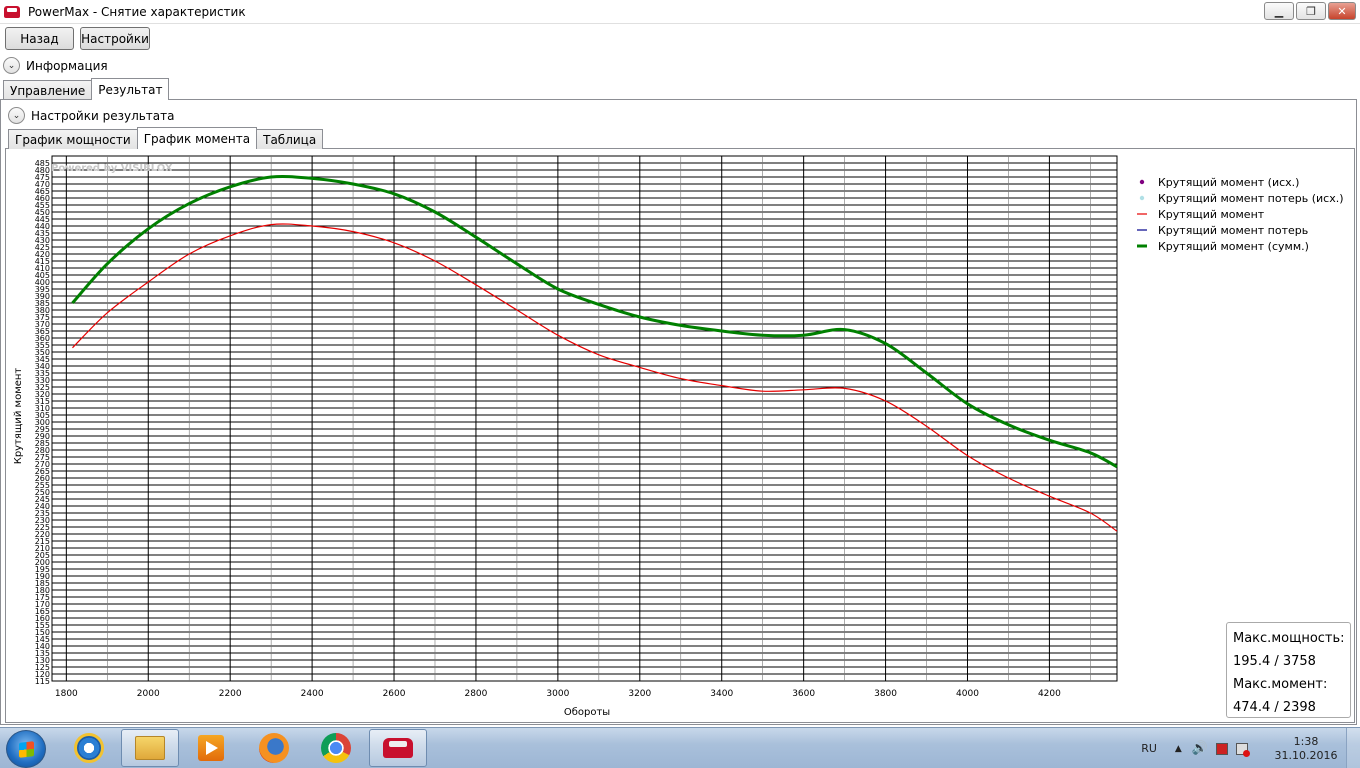 The width and height of the screenshot is (1360, 768). What do you see at coordinates (73, 139) in the screenshot?
I see `tab-power-chart: График мощности` at bounding box center [73, 139].